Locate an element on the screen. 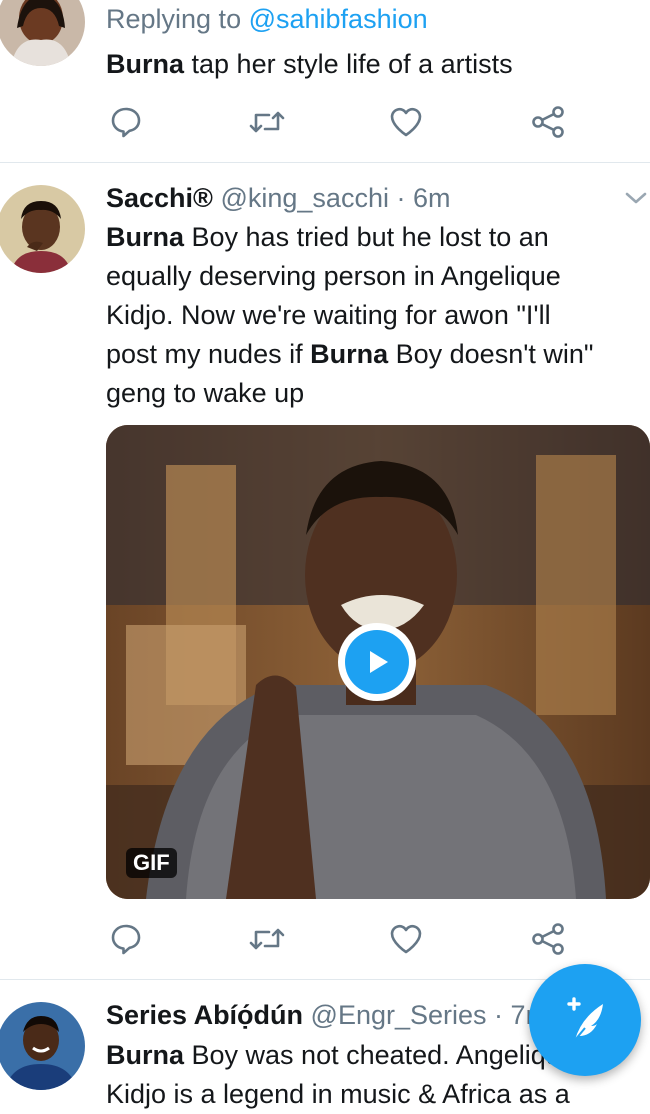 The height and width of the screenshot is (1114, 650). text-rest: Kidjo is a legend in music & Africa as a is located at coordinates (338, 1094).